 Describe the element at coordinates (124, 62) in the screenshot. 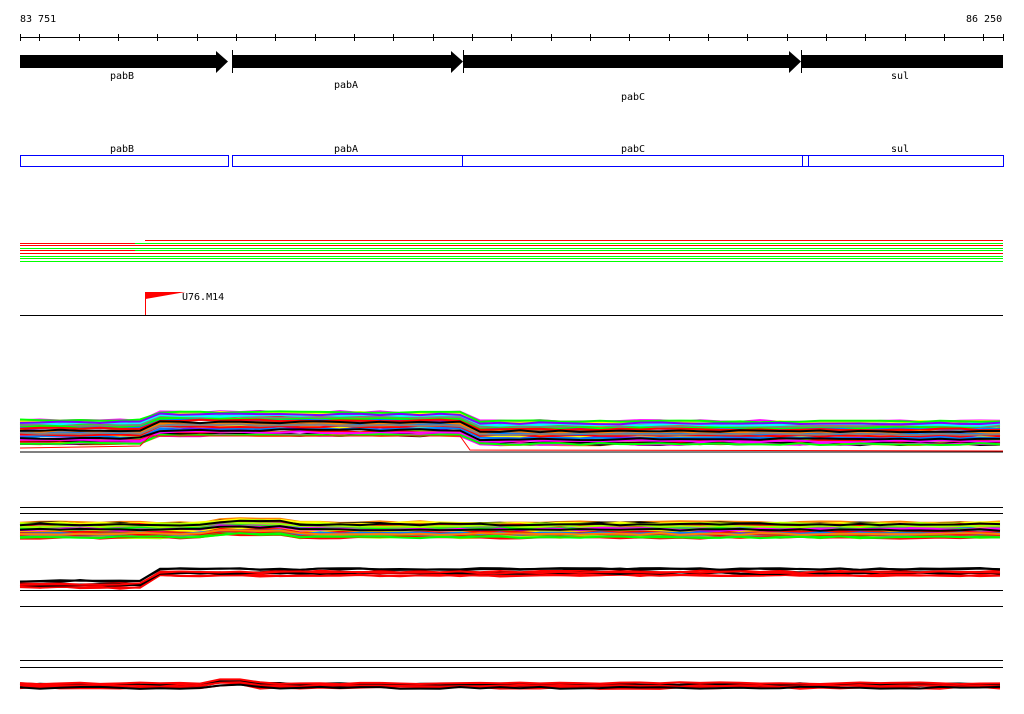

I see `gene-arrow-pabB` at that location.